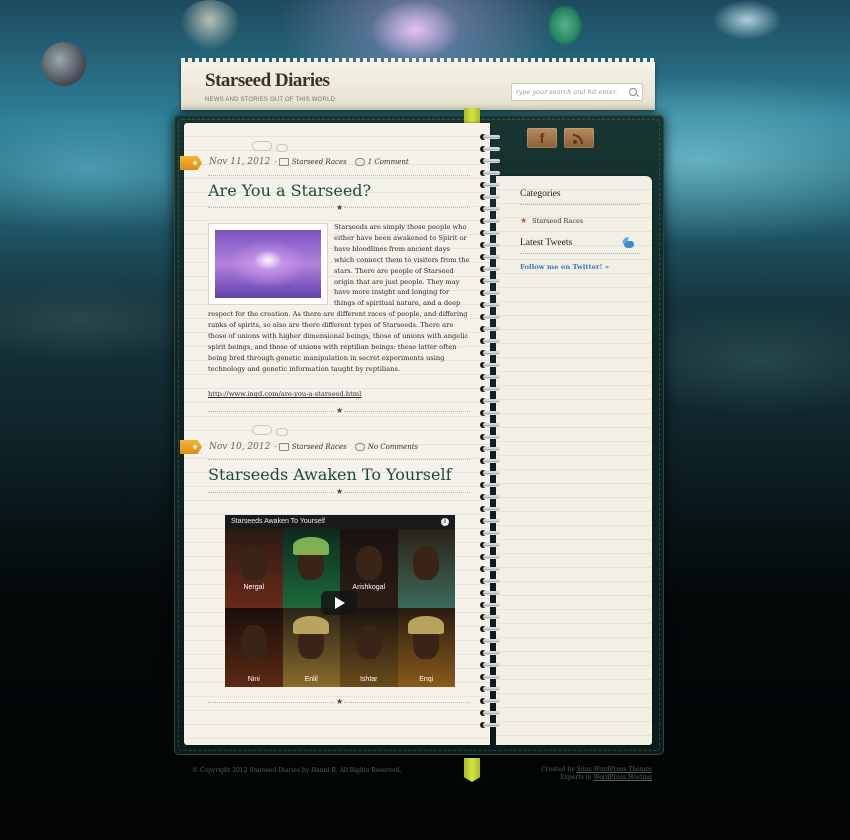 The height and width of the screenshot is (840, 850). Describe the element at coordinates (565, 25) in the screenshot. I see `header-art-alien` at that location.